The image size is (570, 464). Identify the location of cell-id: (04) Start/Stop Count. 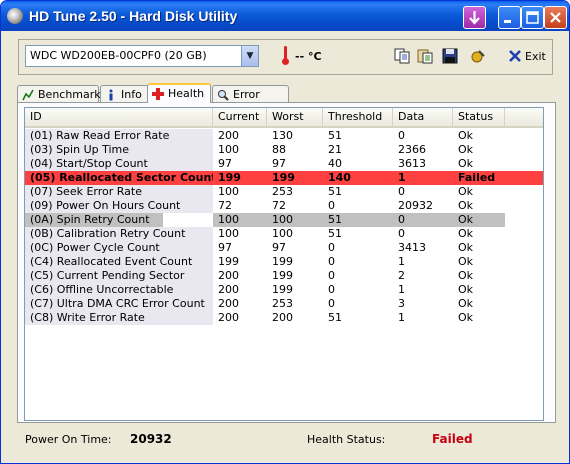
(119, 164).